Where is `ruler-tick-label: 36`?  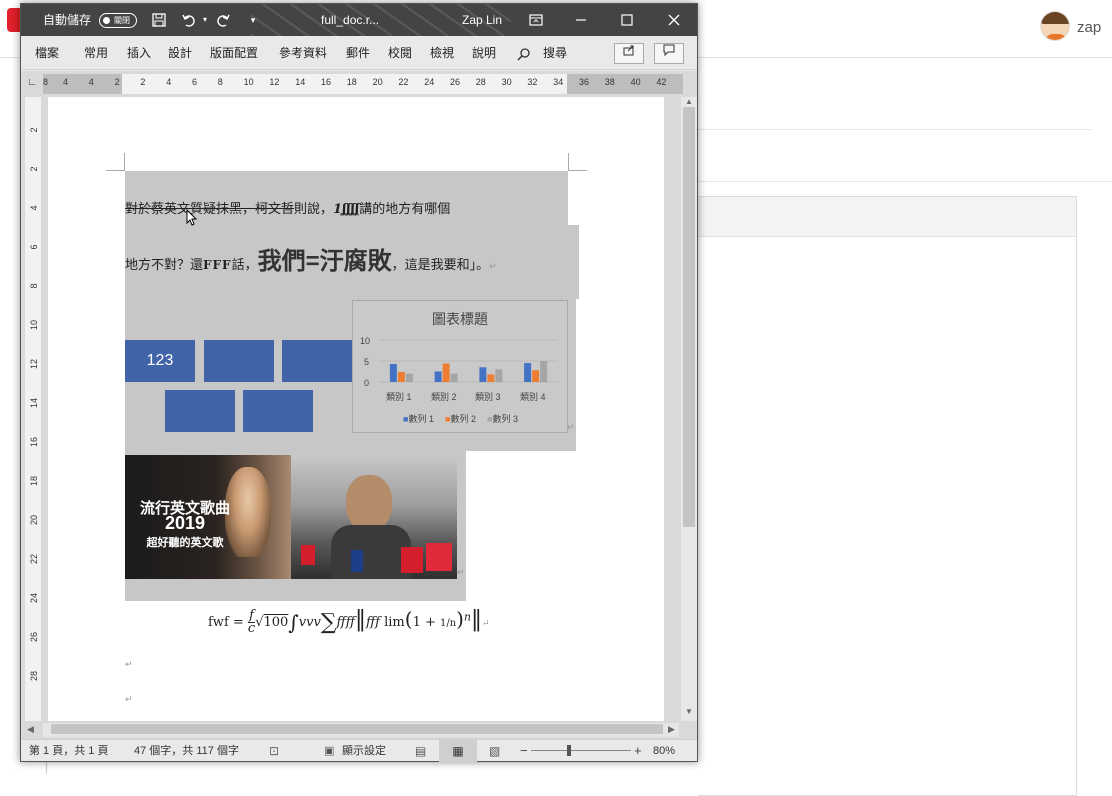
ruler-tick-label: 36 is located at coordinates (584, 82).